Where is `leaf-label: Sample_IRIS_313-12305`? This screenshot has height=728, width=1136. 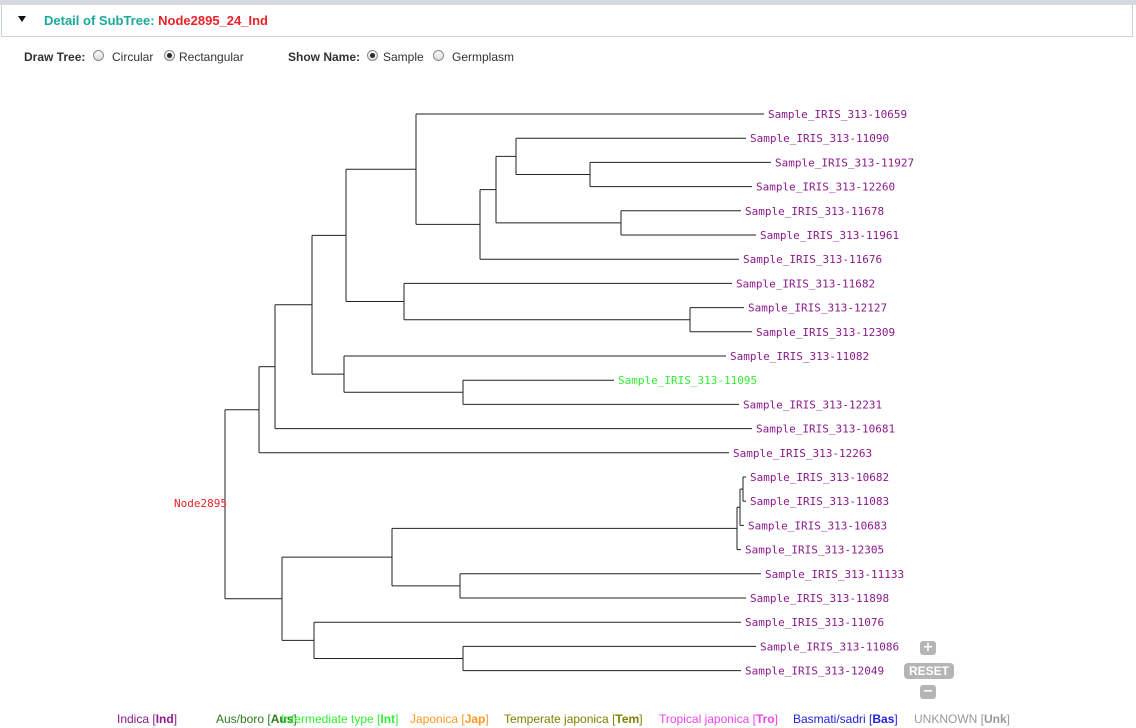 leaf-label: Sample_IRIS_313-12305 is located at coordinates (814, 550).